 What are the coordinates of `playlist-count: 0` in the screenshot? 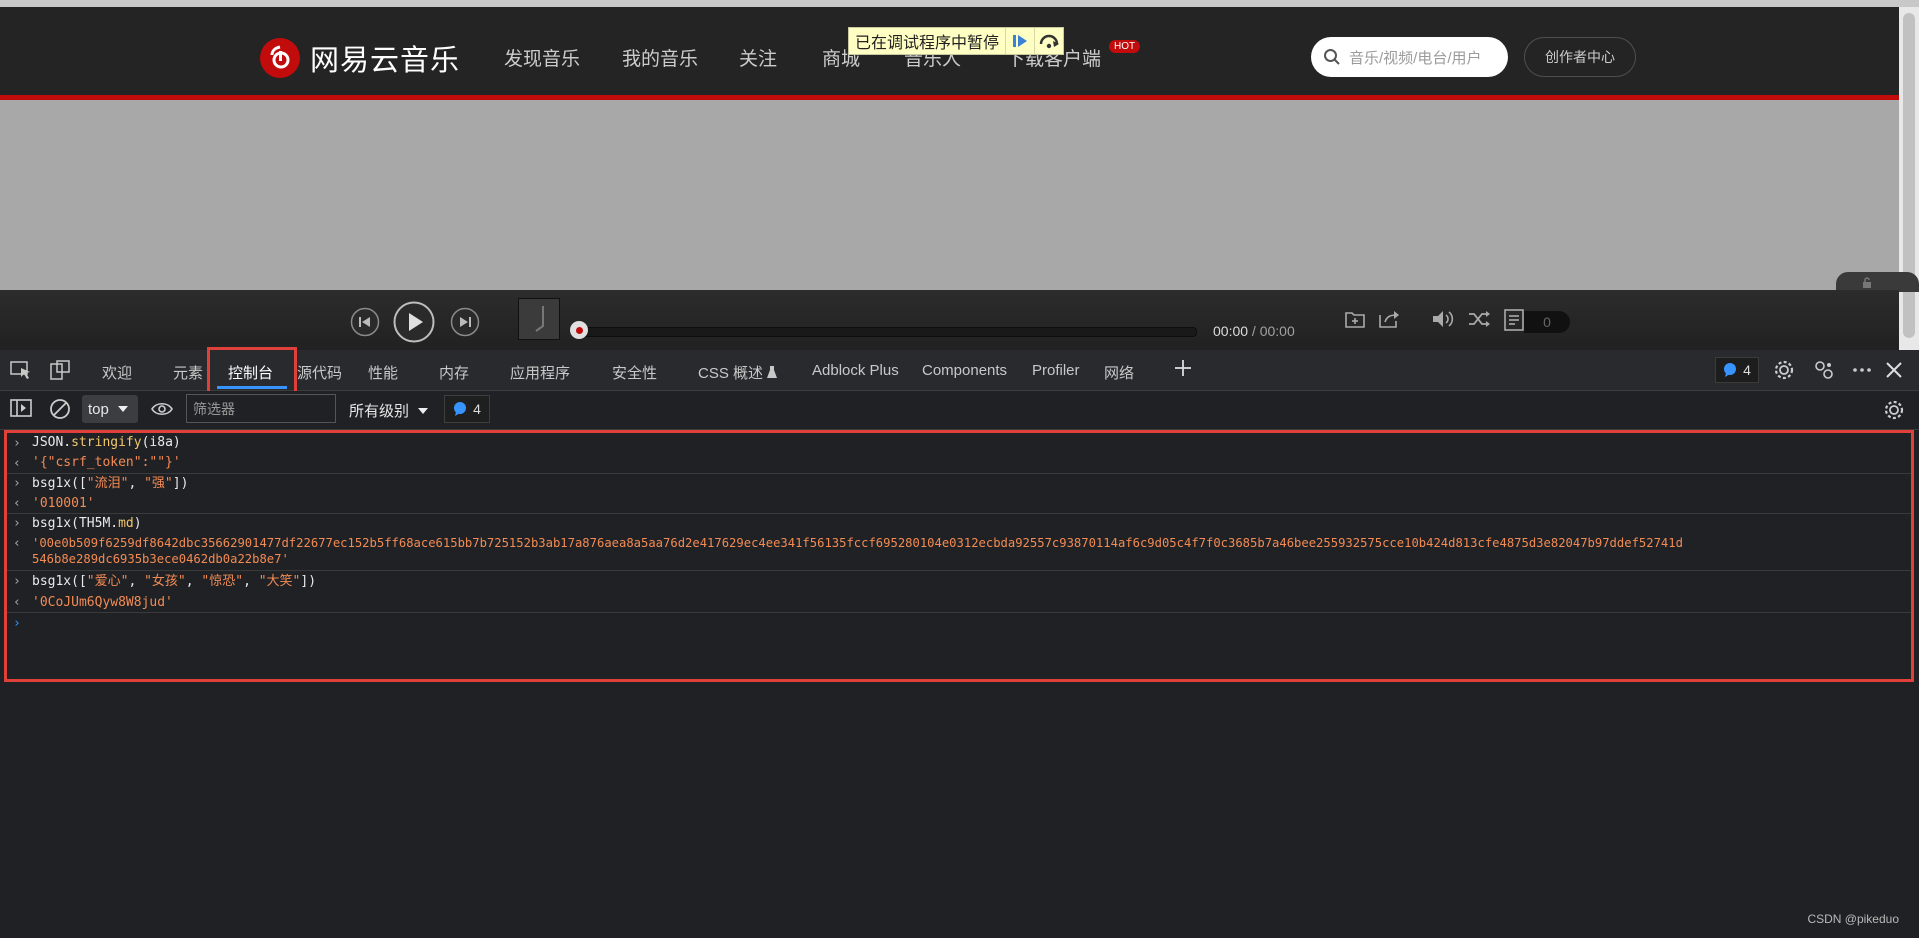 It's located at (1547, 322).